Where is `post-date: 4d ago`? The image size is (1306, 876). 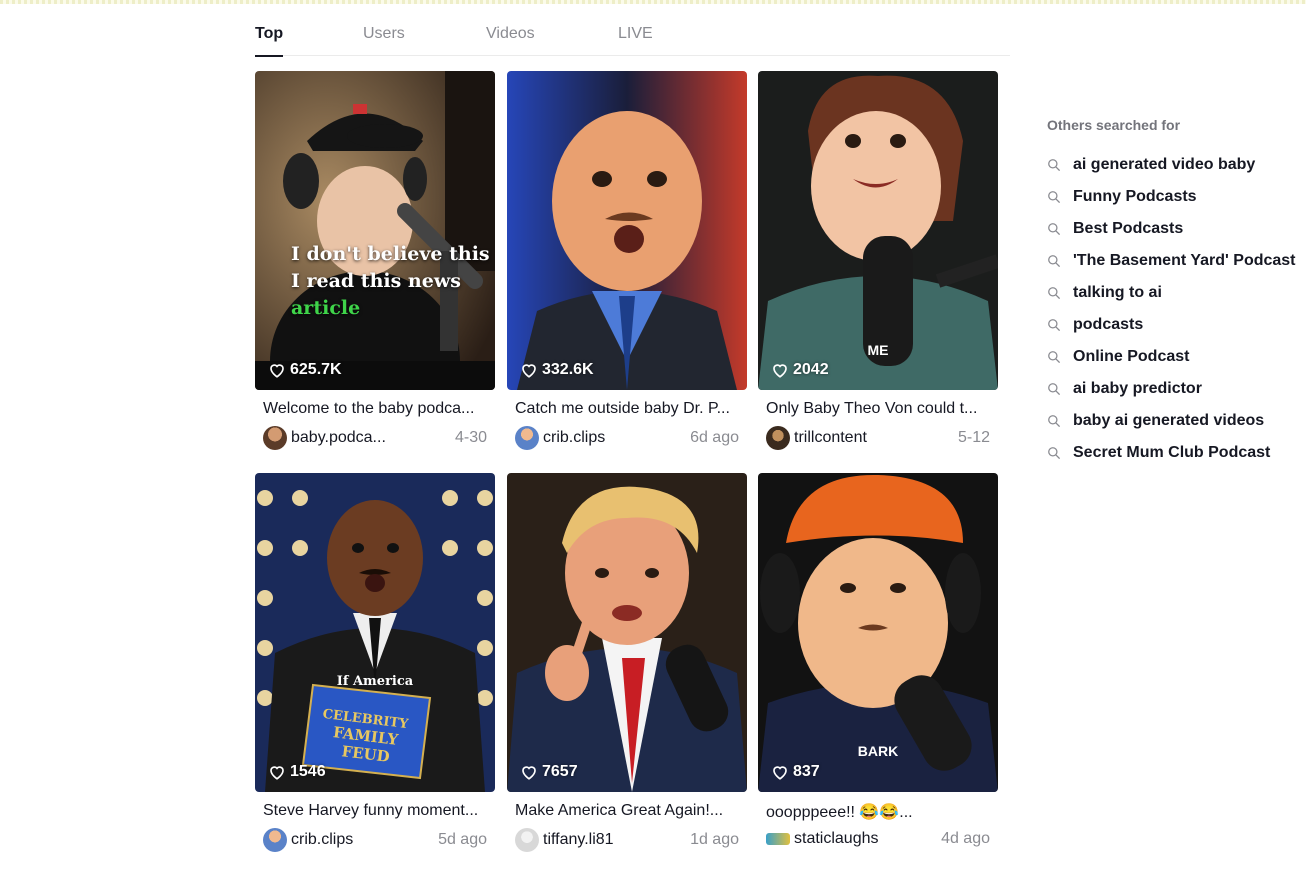
post-date: 4d ago is located at coordinates (965, 838).